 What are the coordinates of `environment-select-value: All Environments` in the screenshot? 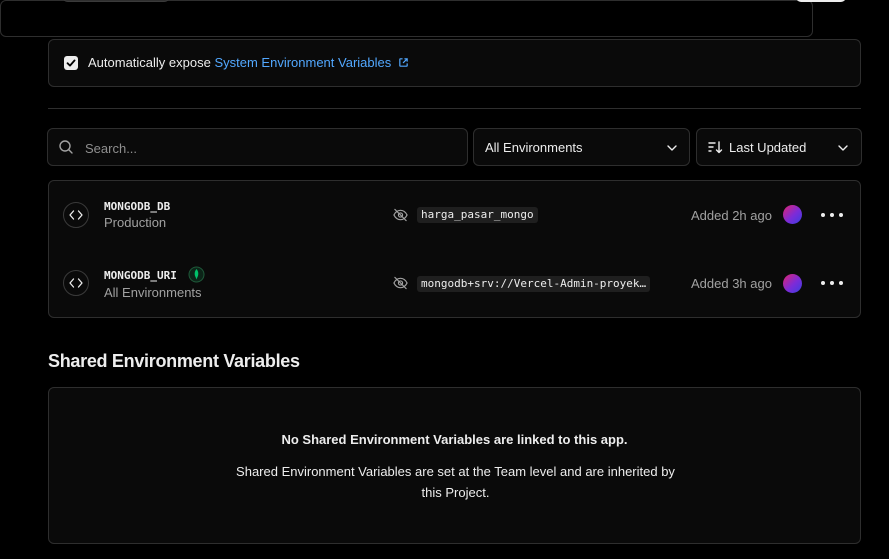 It's located at (534, 147).